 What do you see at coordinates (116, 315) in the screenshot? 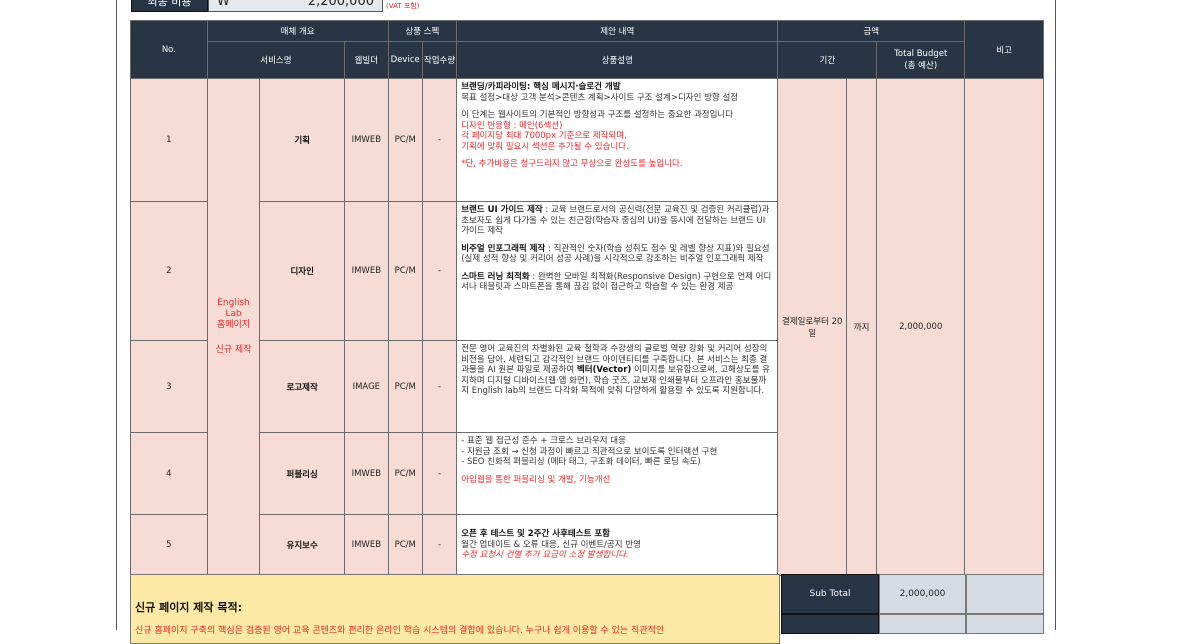
I see `page-frame-left` at bounding box center [116, 315].